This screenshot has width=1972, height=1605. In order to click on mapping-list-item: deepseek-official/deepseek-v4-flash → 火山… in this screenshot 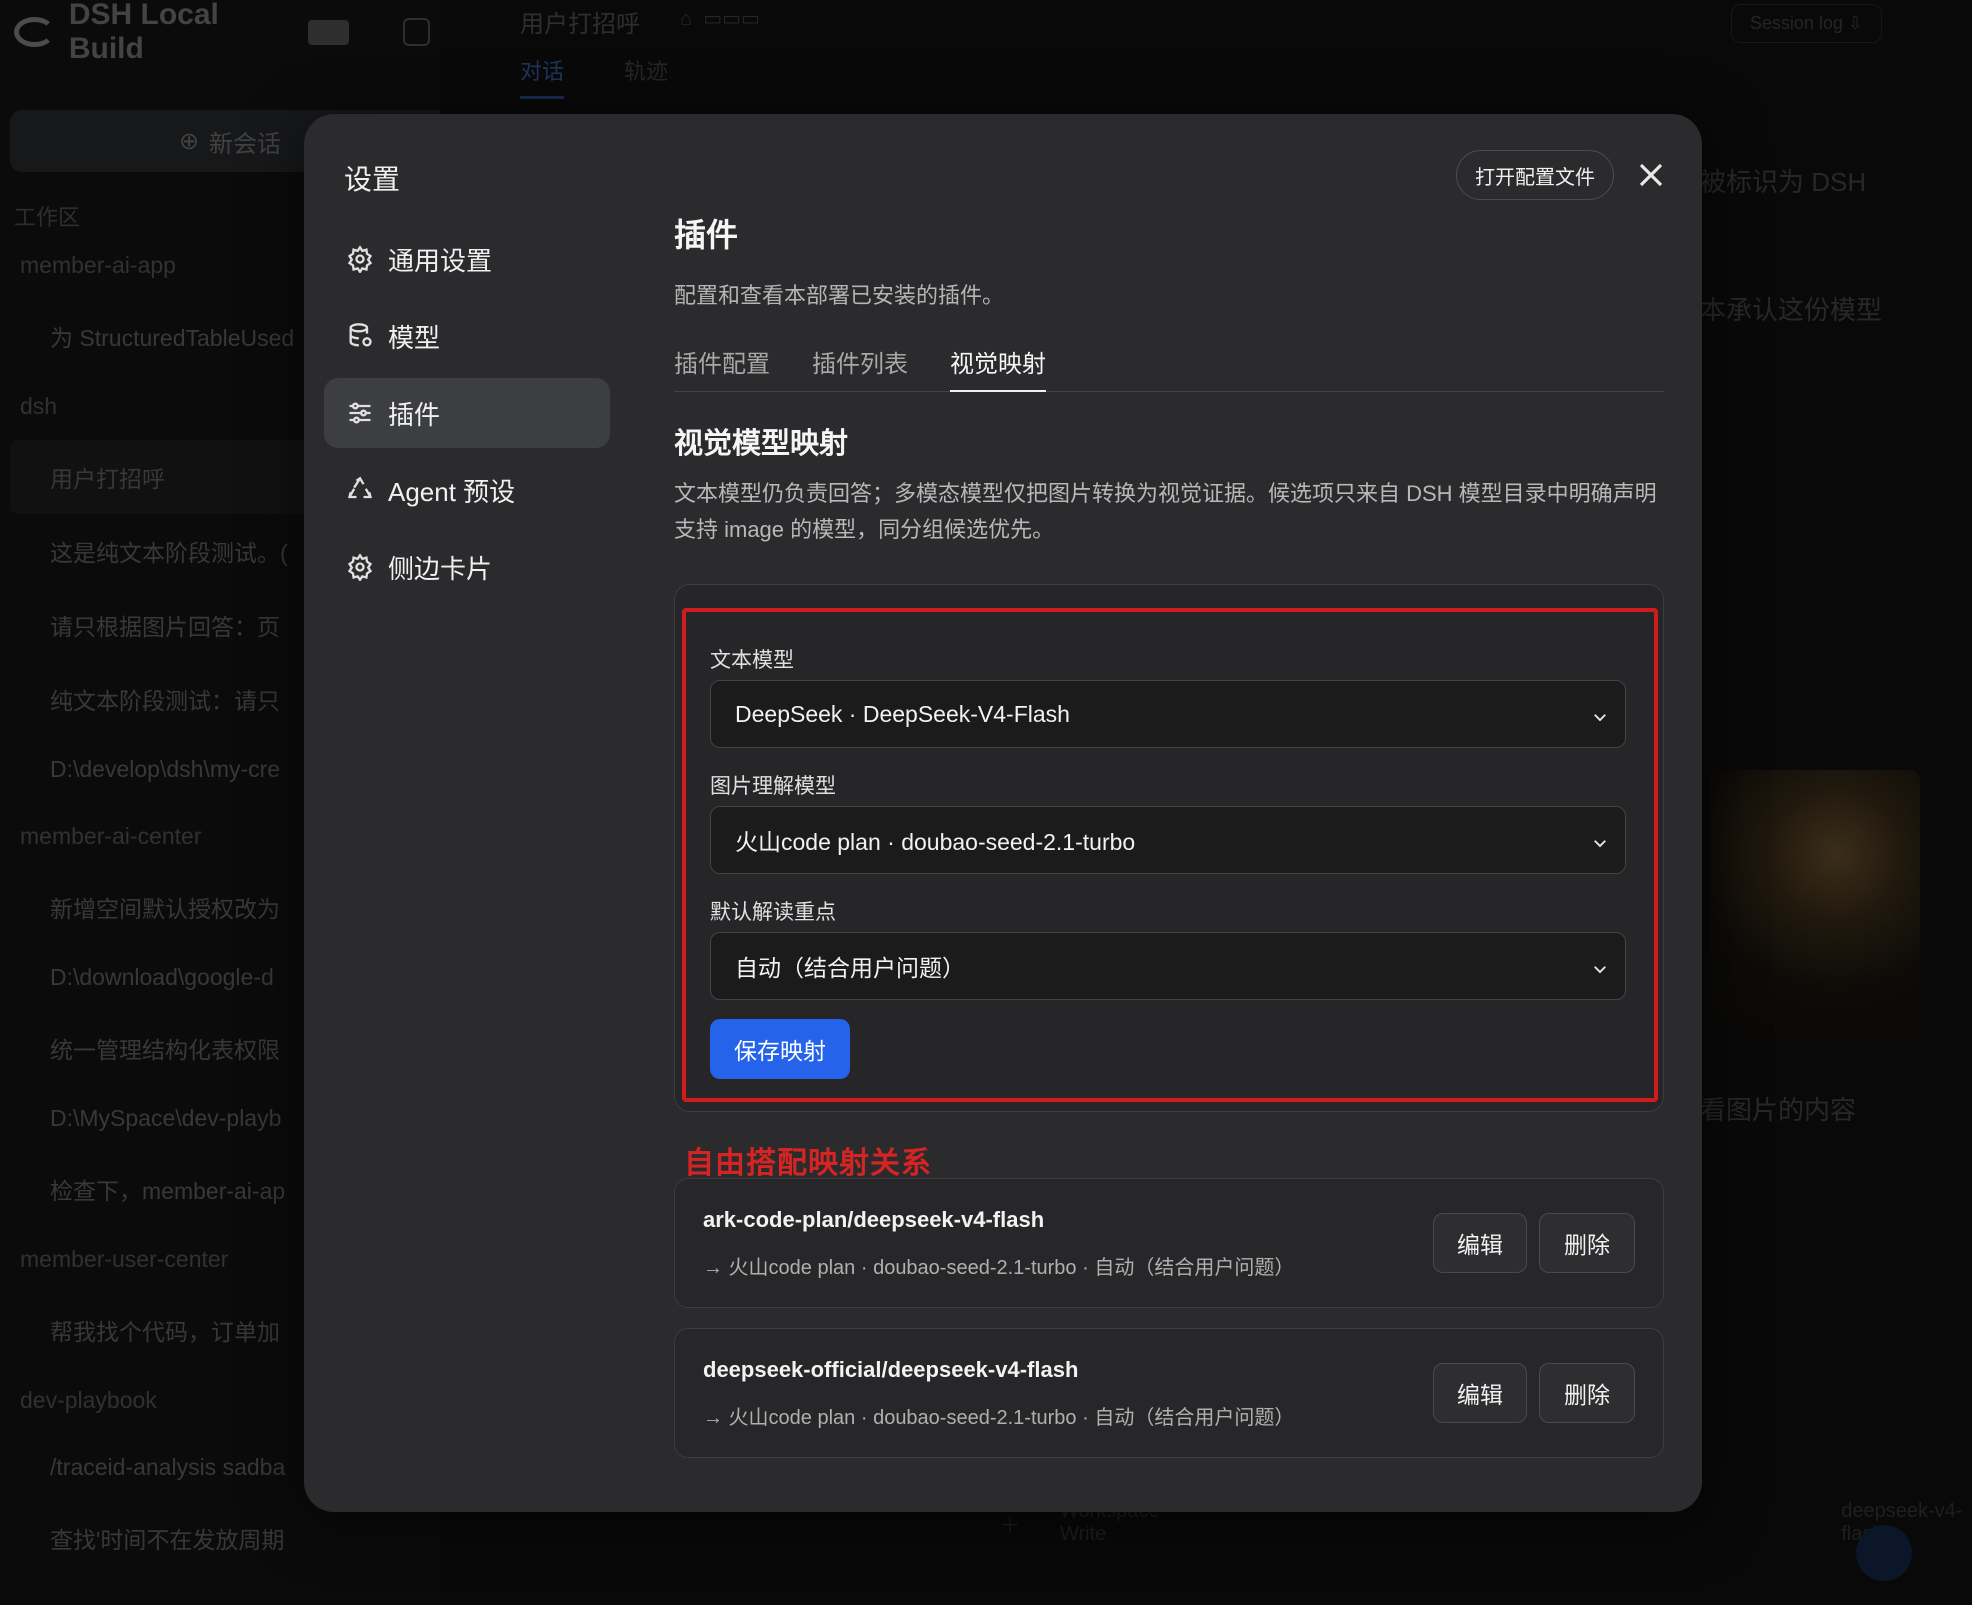, I will do `click(1169, 1393)`.